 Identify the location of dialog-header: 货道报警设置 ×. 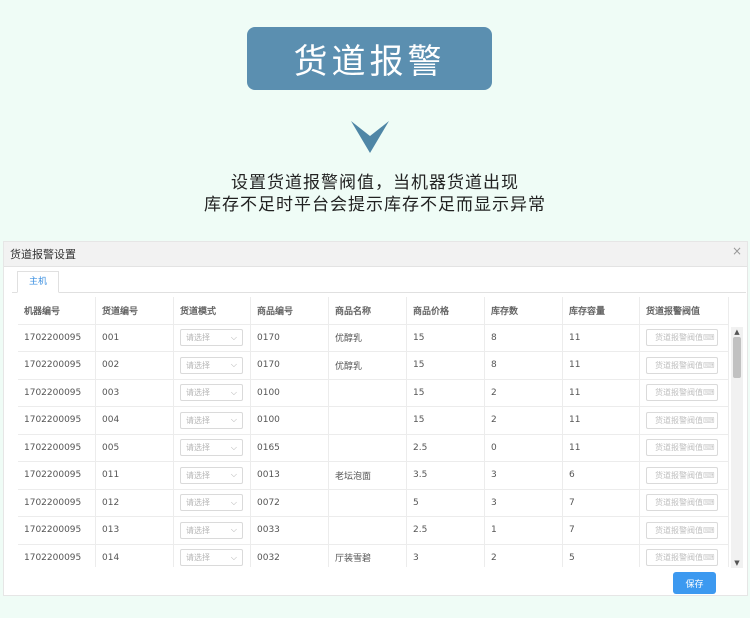
(375, 254).